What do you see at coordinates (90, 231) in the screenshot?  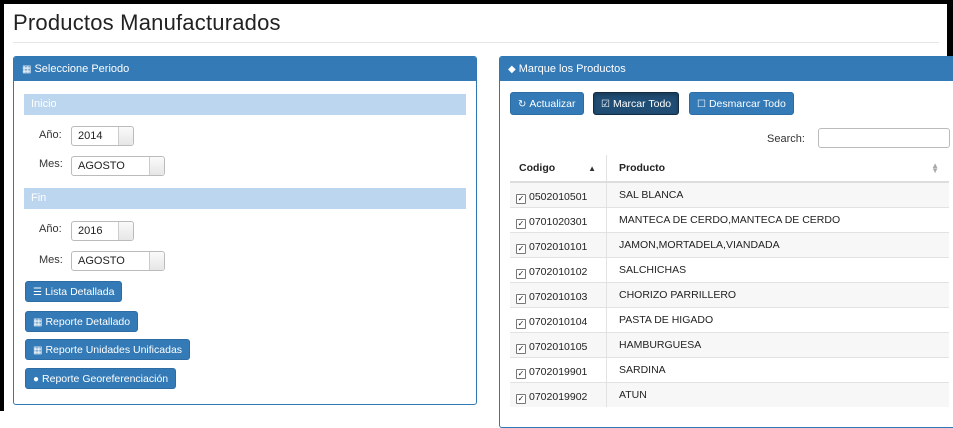 I see `fin-year-value: 2016` at bounding box center [90, 231].